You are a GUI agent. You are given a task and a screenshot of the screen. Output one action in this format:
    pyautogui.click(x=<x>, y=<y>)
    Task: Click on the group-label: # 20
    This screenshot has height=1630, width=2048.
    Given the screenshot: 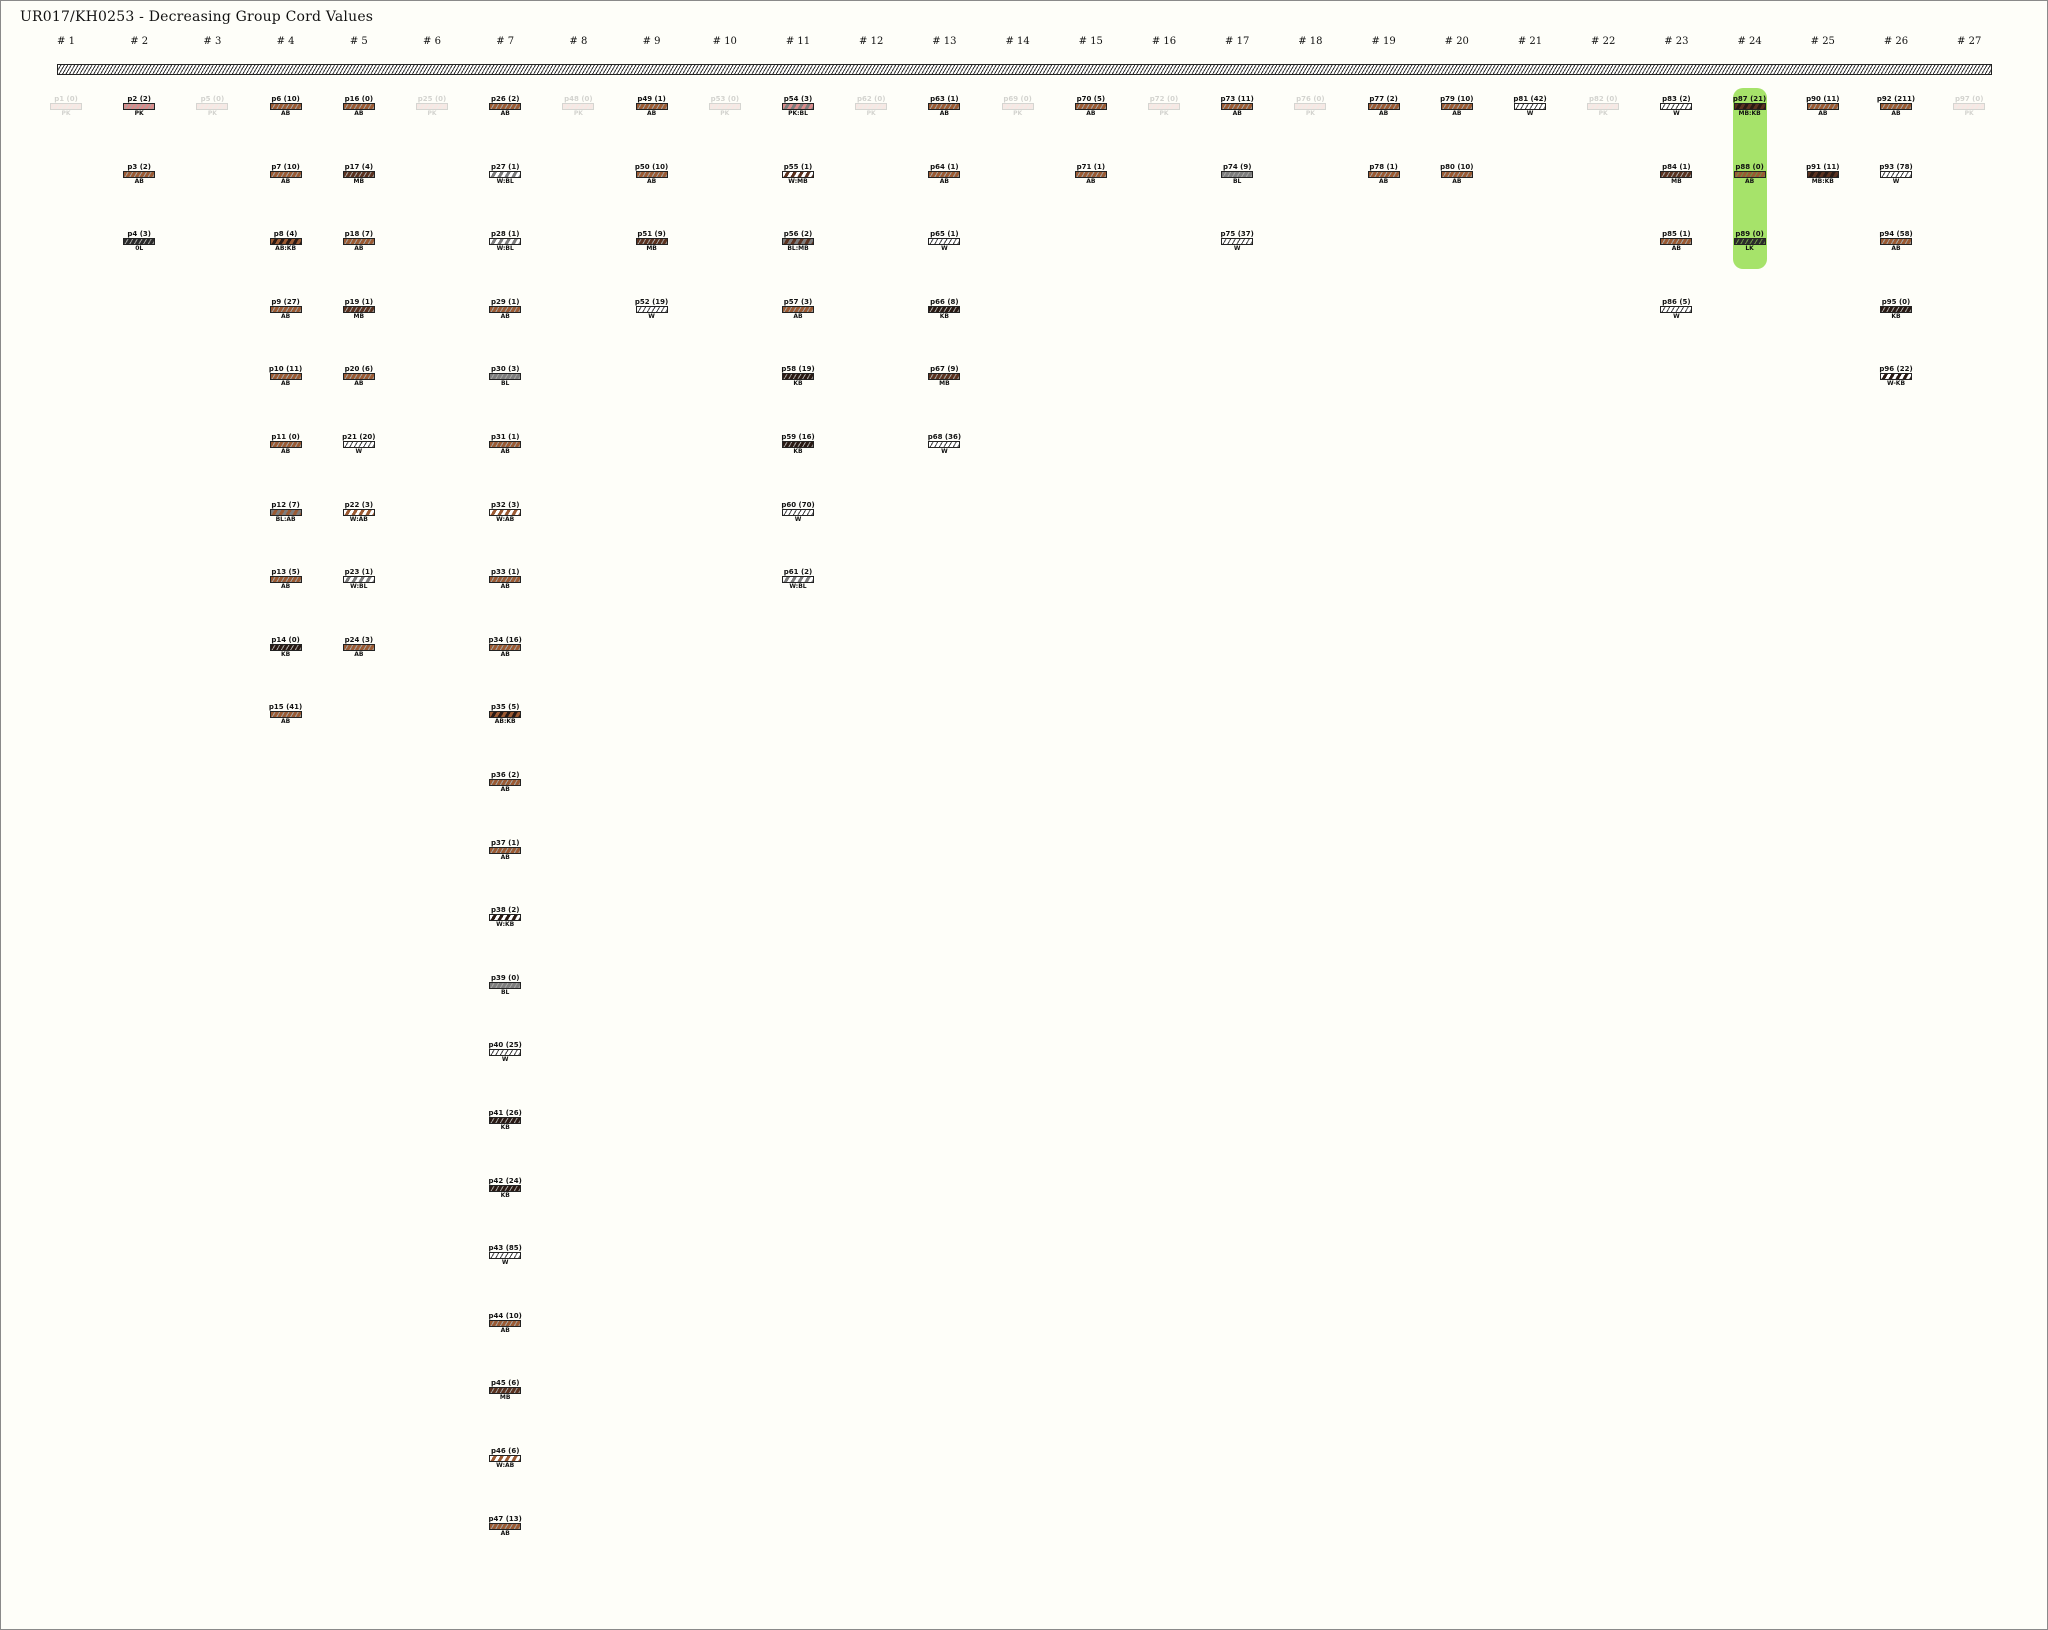 What is the action you would take?
    pyautogui.click(x=1456, y=41)
    